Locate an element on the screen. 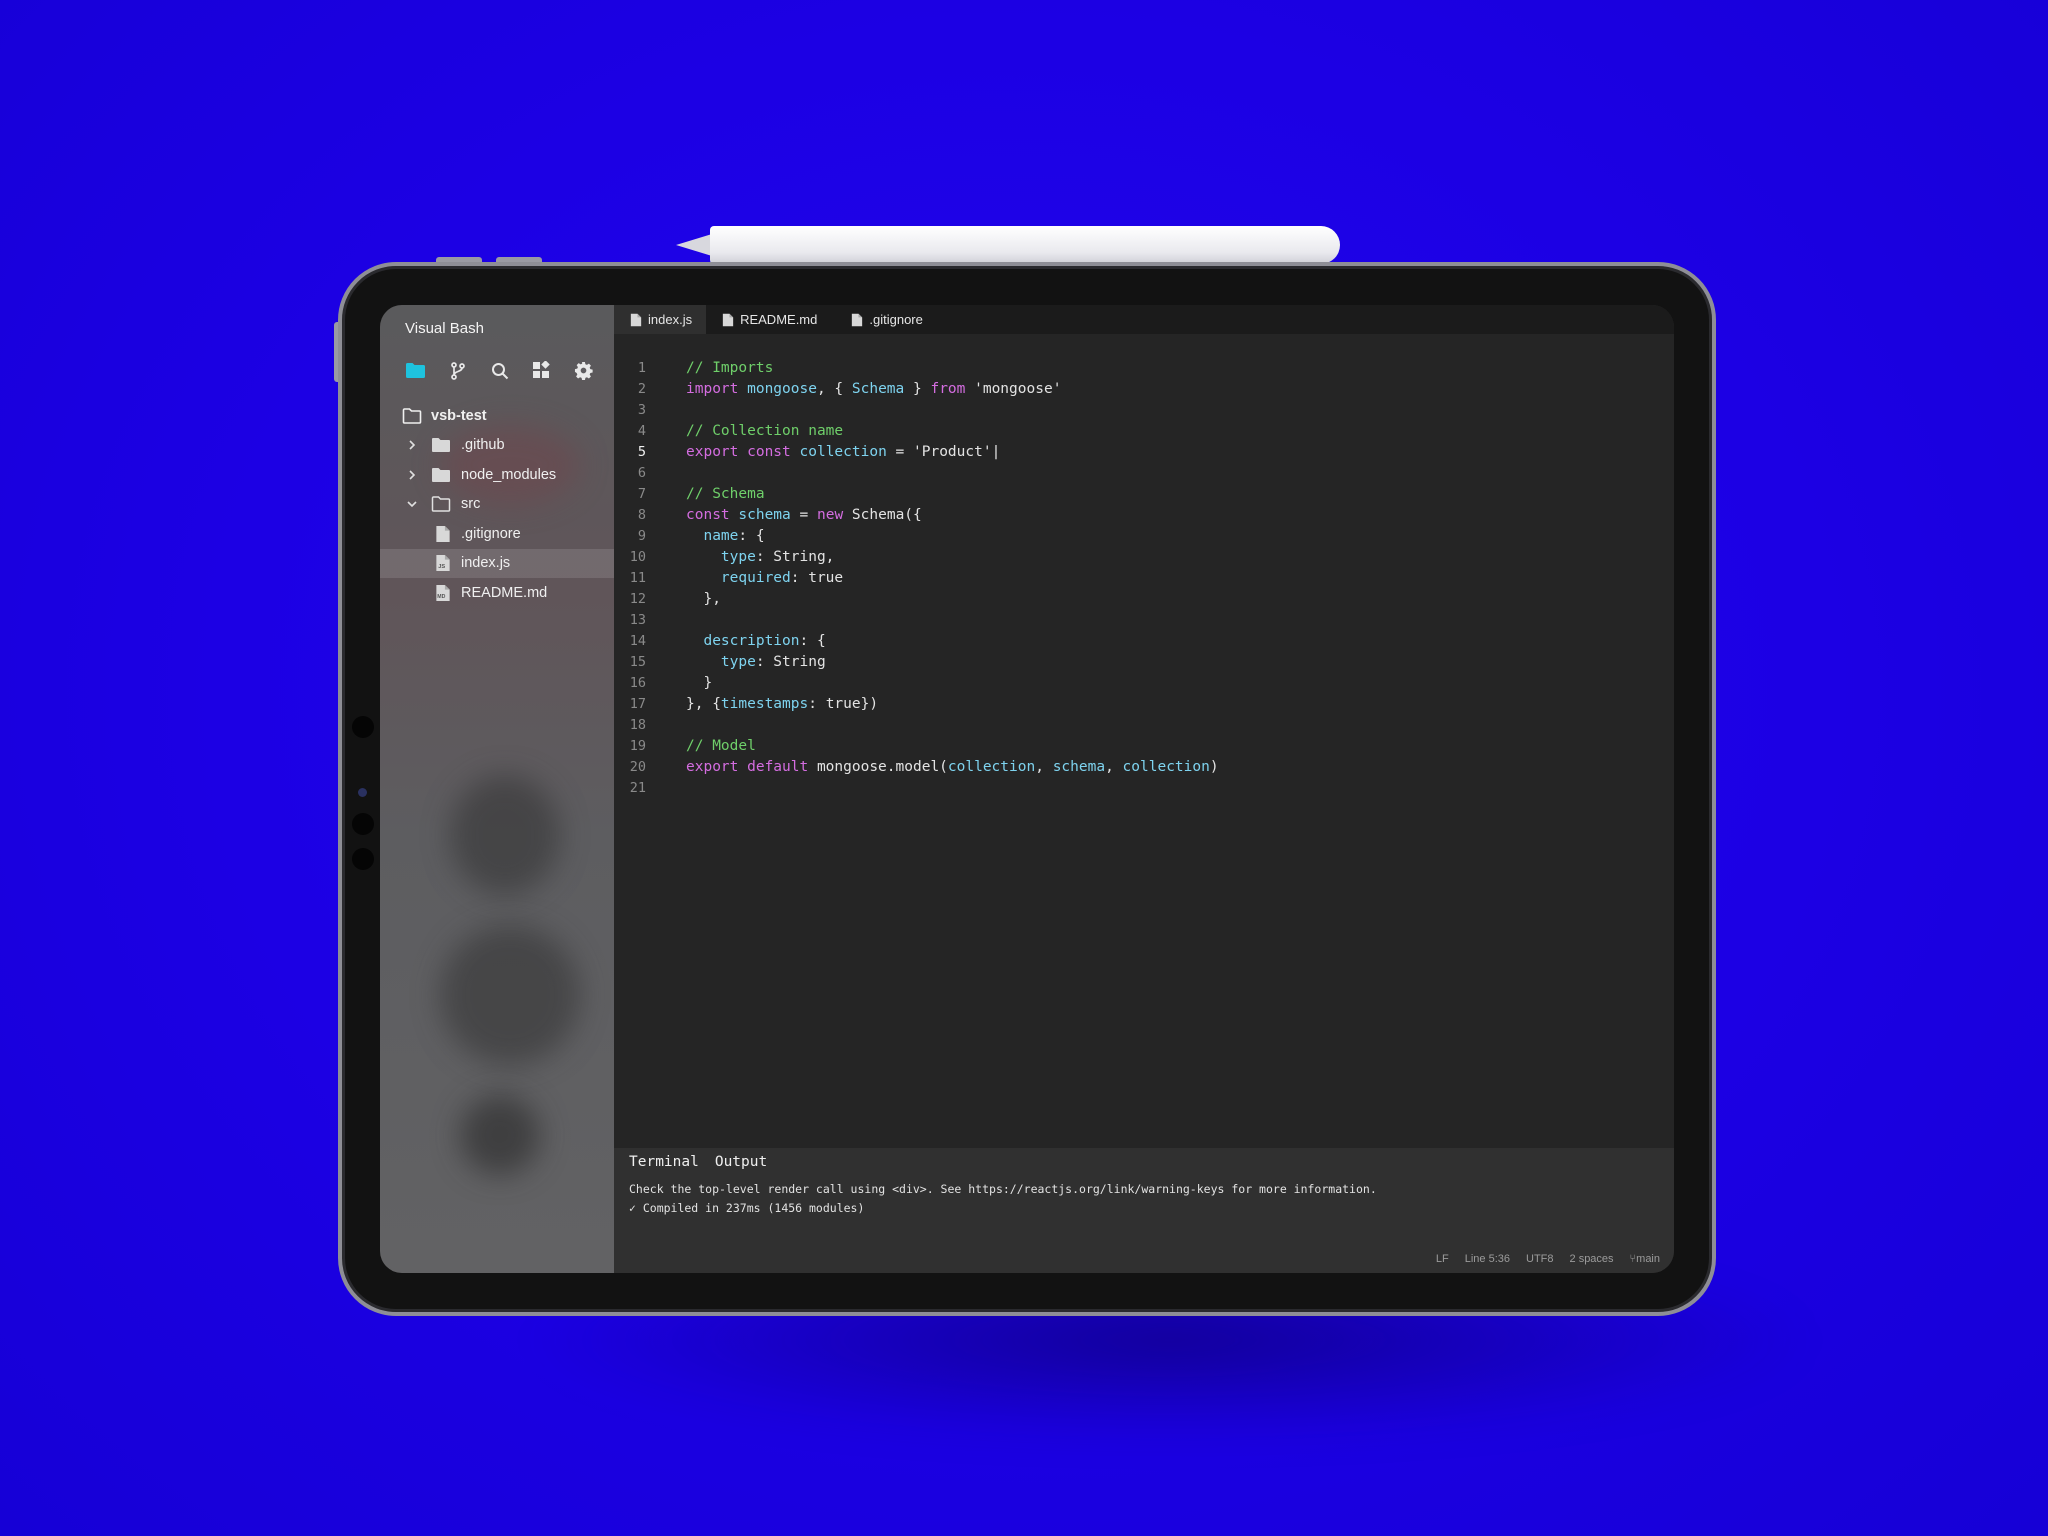 The image size is (2048, 1536). code-text: // Collection name is located at coordinates (764, 431).